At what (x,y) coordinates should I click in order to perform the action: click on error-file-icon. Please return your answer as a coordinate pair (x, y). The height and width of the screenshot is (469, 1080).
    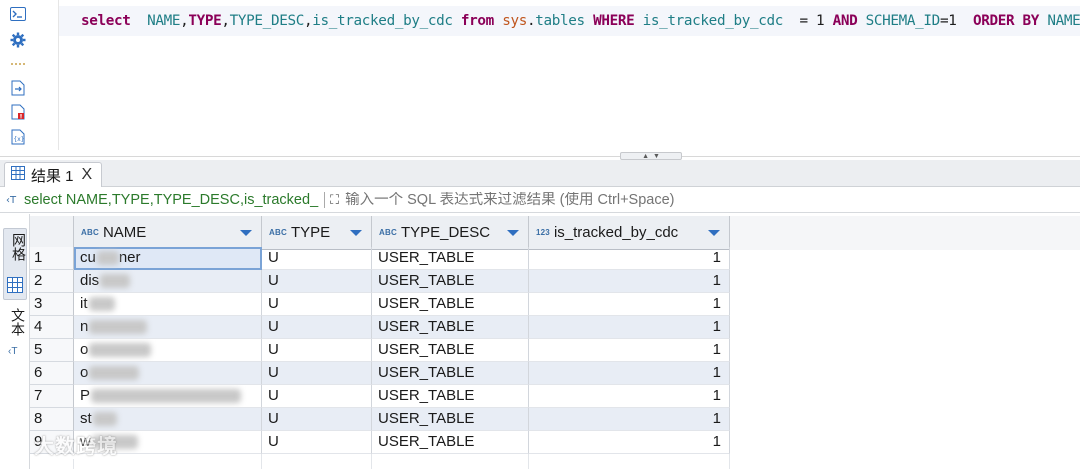
    Looking at the image, I should click on (18, 112).